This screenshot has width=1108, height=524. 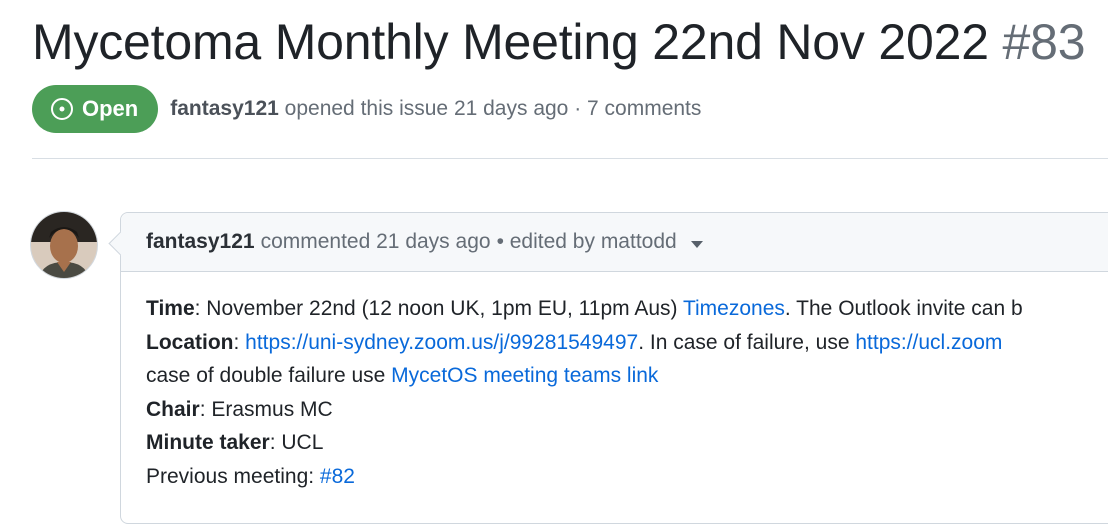 What do you see at coordinates (173, 409) in the screenshot?
I see `chair-label: Chair` at bounding box center [173, 409].